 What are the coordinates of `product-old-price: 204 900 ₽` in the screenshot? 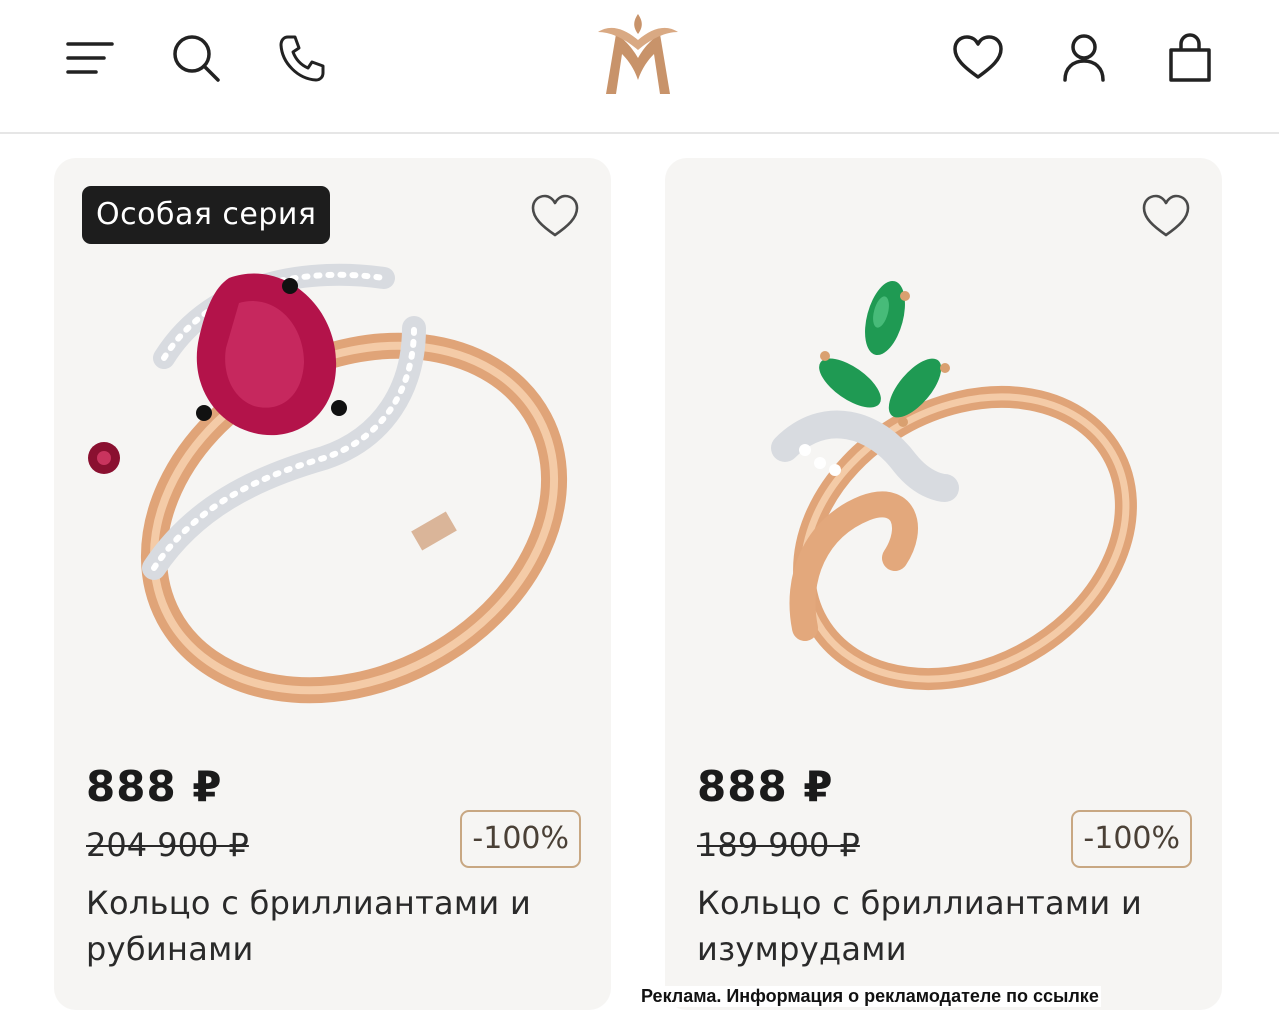 It's located at (167, 845).